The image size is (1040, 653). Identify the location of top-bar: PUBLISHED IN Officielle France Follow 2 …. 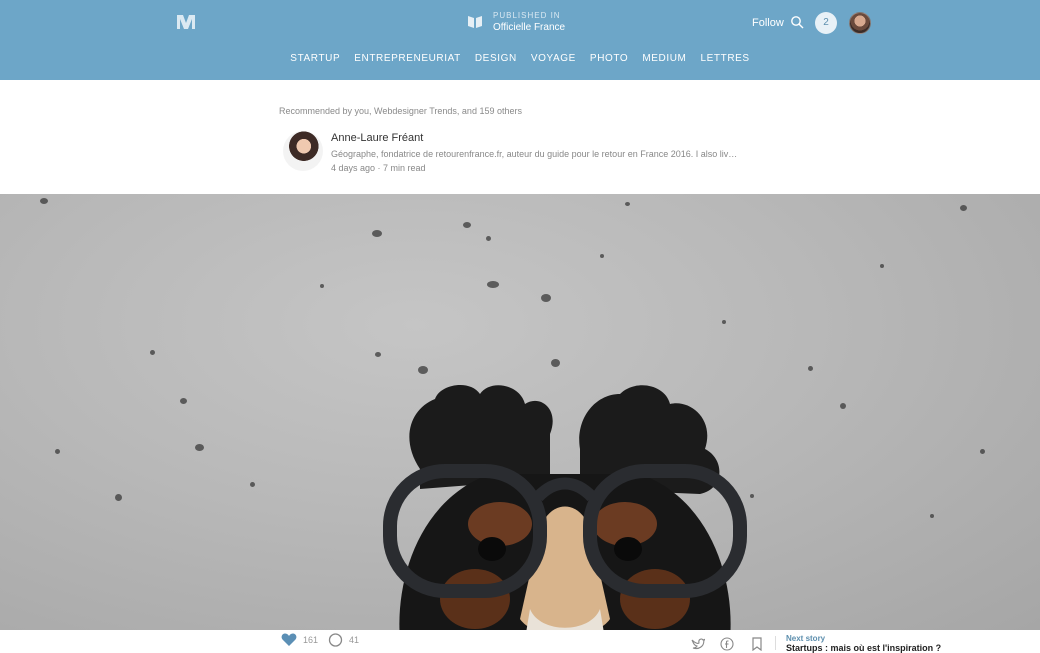
(520, 40).